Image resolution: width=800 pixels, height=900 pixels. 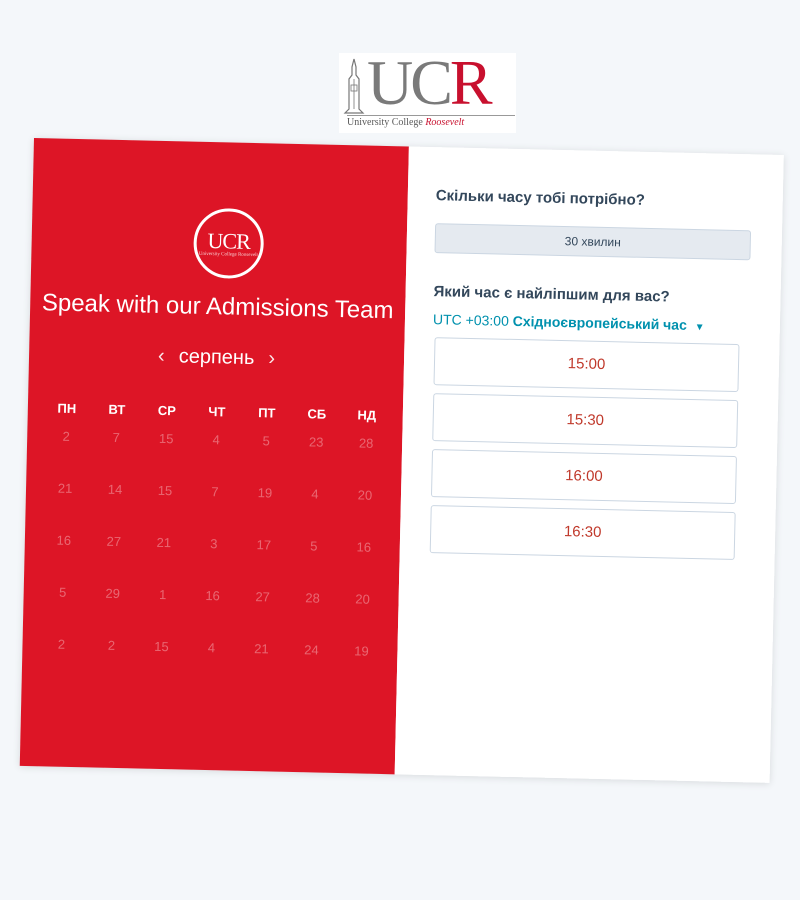 What do you see at coordinates (67, 408) in the screenshot?
I see `weekday-mon: ПН` at bounding box center [67, 408].